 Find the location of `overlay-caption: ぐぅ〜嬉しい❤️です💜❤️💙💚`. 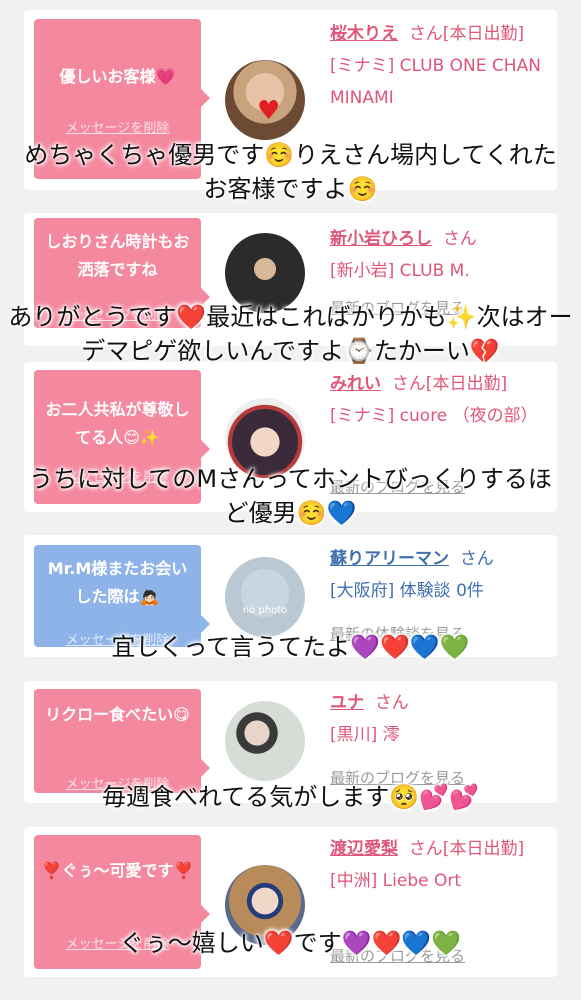

overlay-caption: ぐぅ〜嬉しい❤️です💜❤️💙💚 is located at coordinates (290, 943).